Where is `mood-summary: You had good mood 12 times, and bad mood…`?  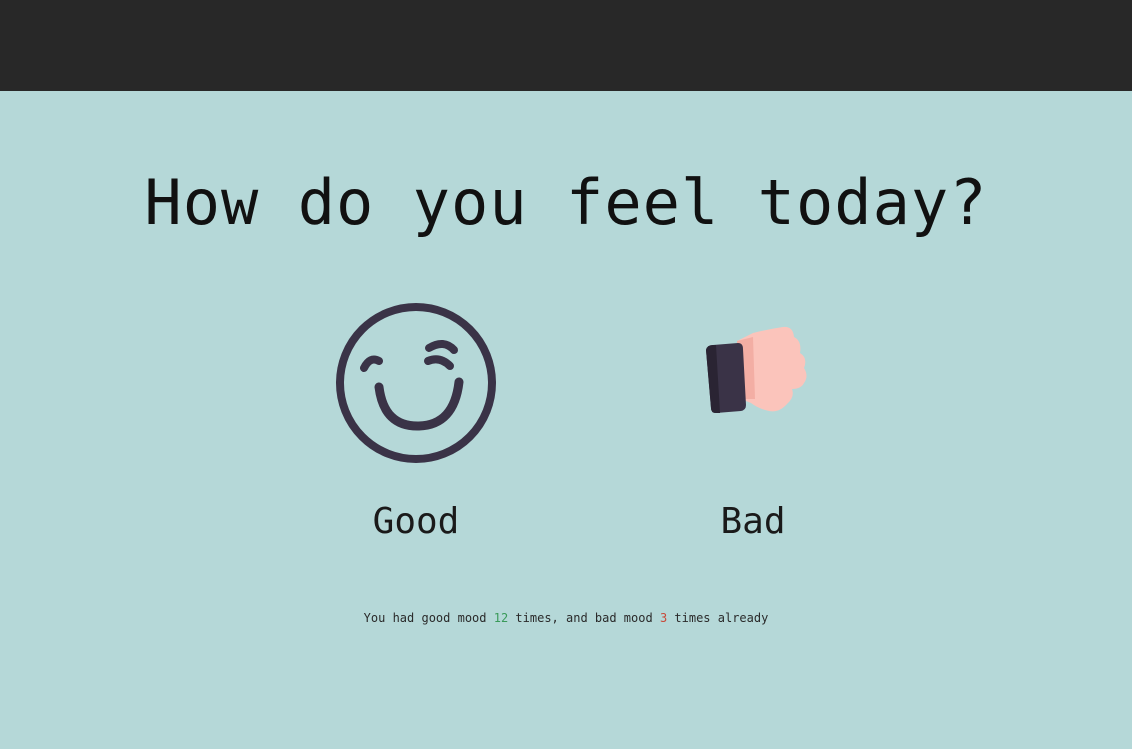 mood-summary: You had good mood 12 times, and bad mood… is located at coordinates (566, 618).